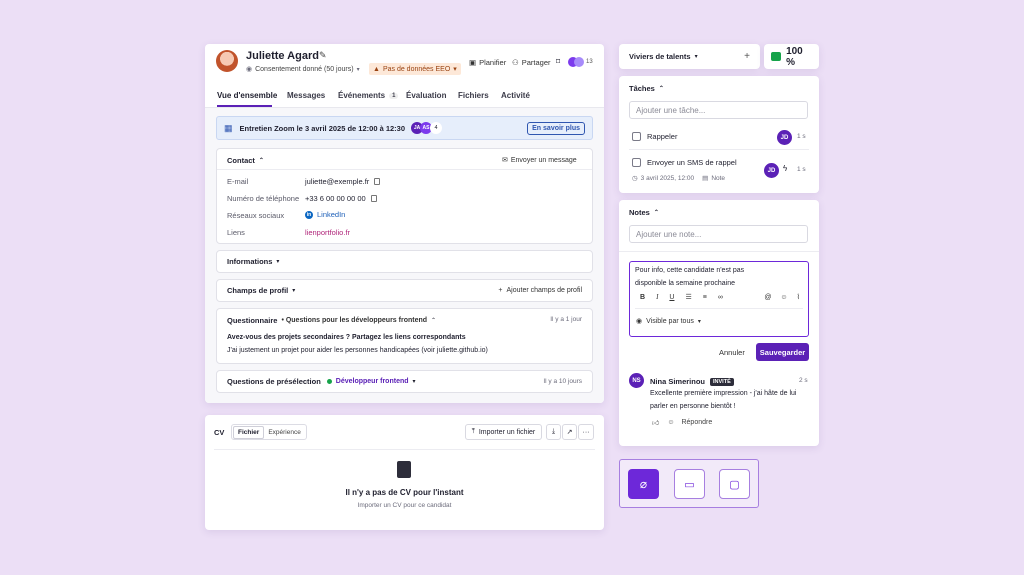 The image size is (1024, 575). Describe the element at coordinates (798, 297) in the screenshot. I see `attachment-icon: ⌇` at that location.